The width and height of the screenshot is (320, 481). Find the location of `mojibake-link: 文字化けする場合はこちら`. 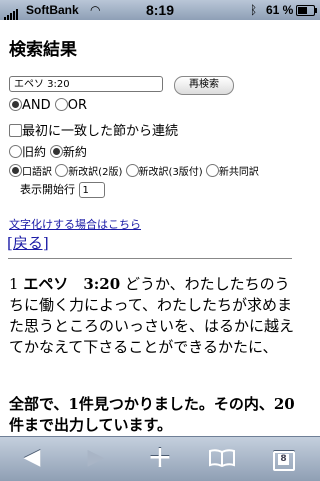

mojibake-link: 文字化けする場合はこちら is located at coordinates (75, 224).